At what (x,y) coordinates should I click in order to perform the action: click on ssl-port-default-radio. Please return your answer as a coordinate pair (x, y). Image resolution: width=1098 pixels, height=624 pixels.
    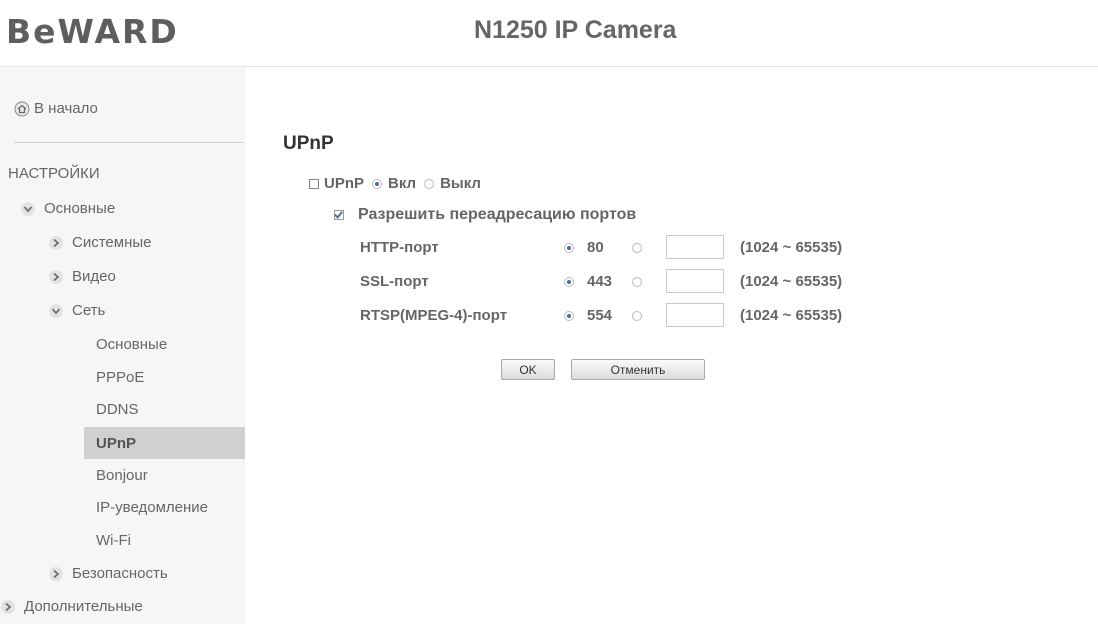
    Looking at the image, I should click on (569, 282).